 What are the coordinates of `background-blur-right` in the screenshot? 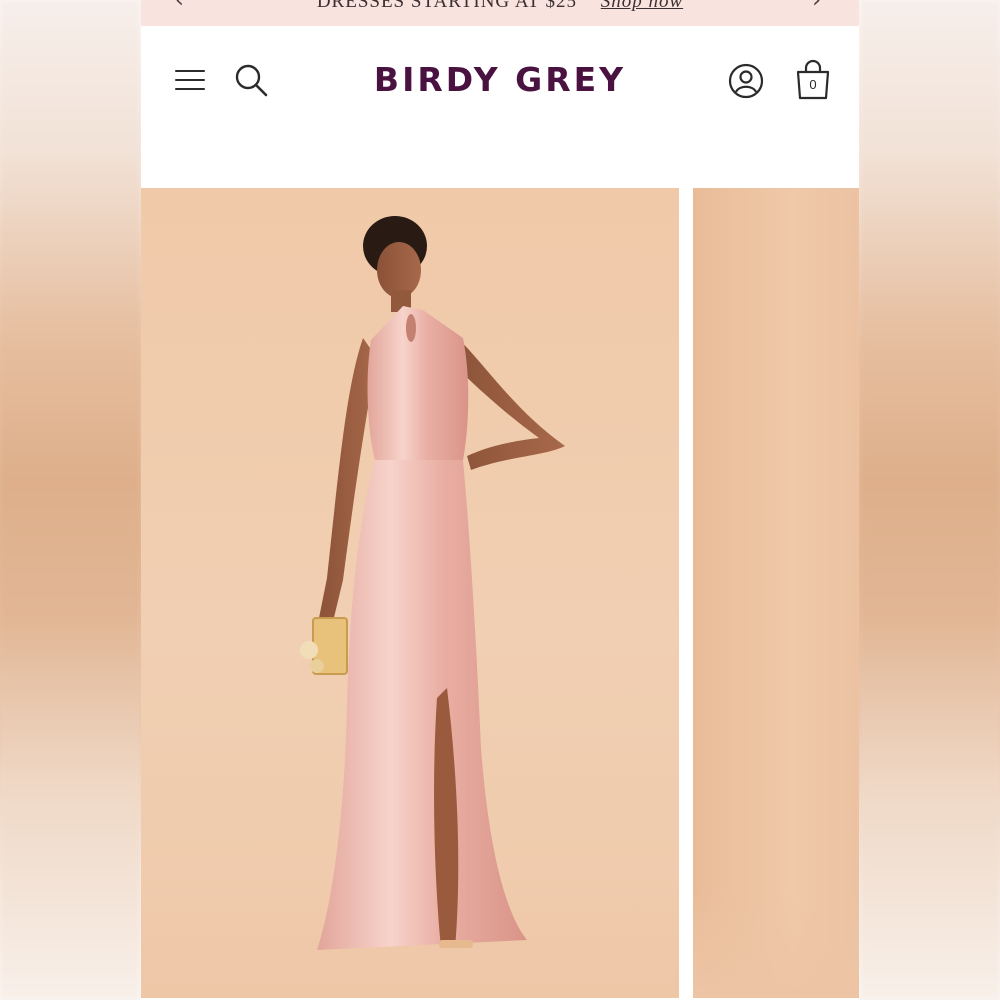 It's located at (930, 500).